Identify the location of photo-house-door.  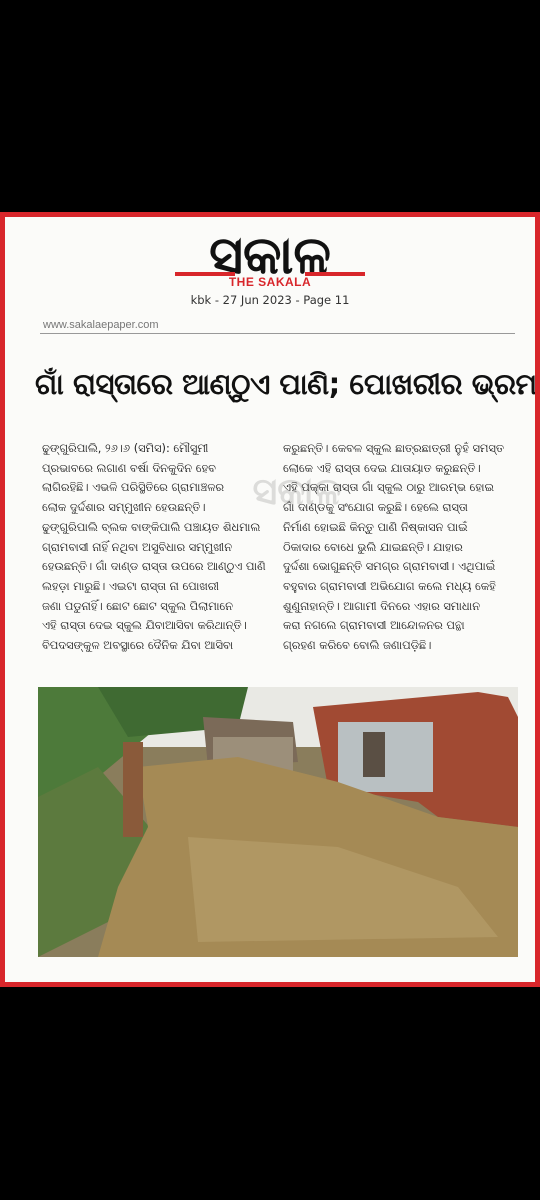
(374, 754).